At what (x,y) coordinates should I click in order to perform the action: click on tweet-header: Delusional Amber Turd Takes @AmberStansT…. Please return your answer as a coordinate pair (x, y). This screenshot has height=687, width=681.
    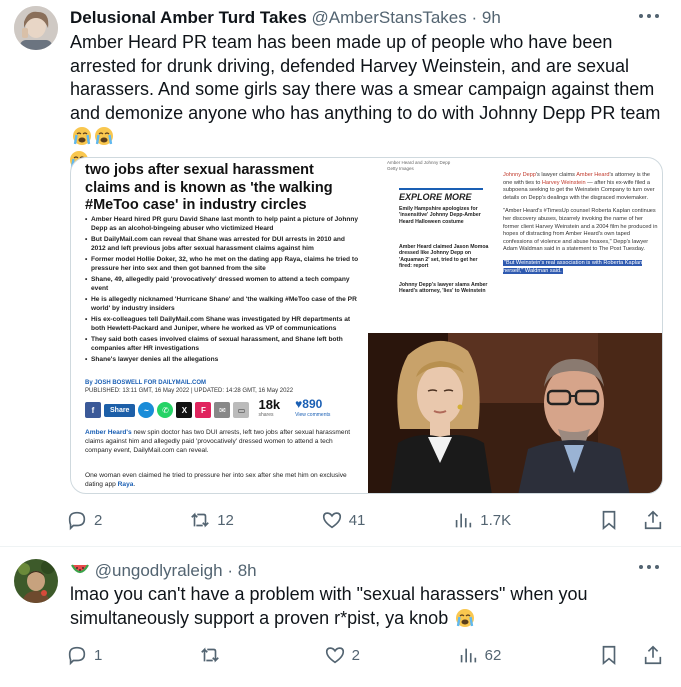
    Looking at the image, I should click on (285, 18).